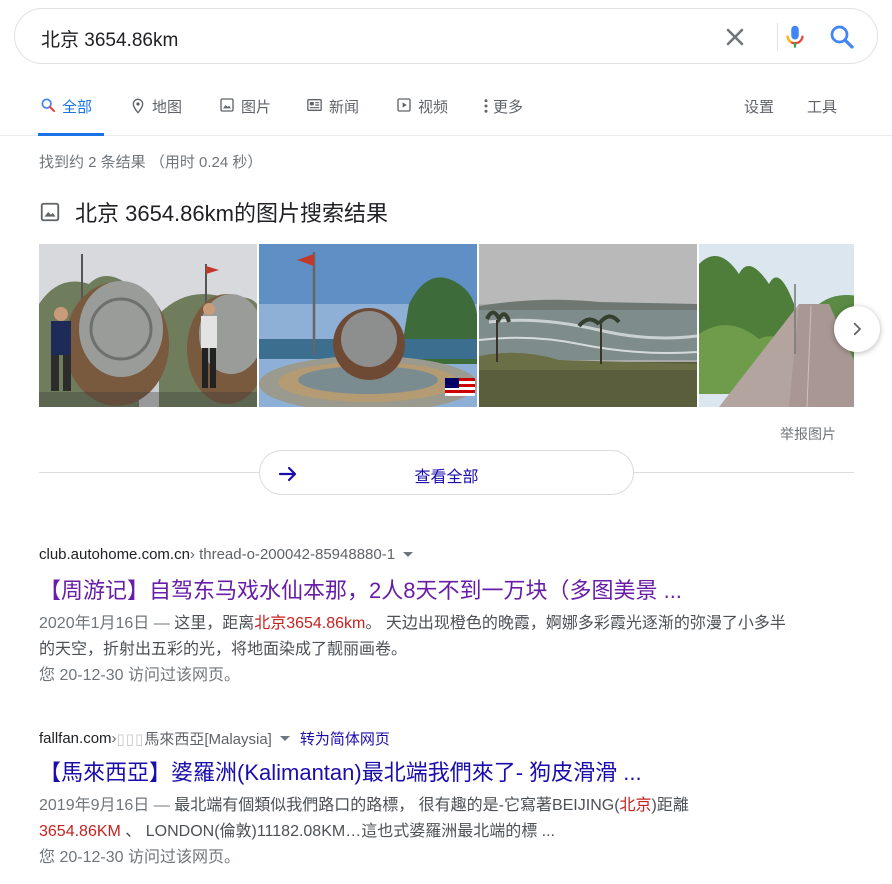  I want to click on play-icon, so click(404, 105).